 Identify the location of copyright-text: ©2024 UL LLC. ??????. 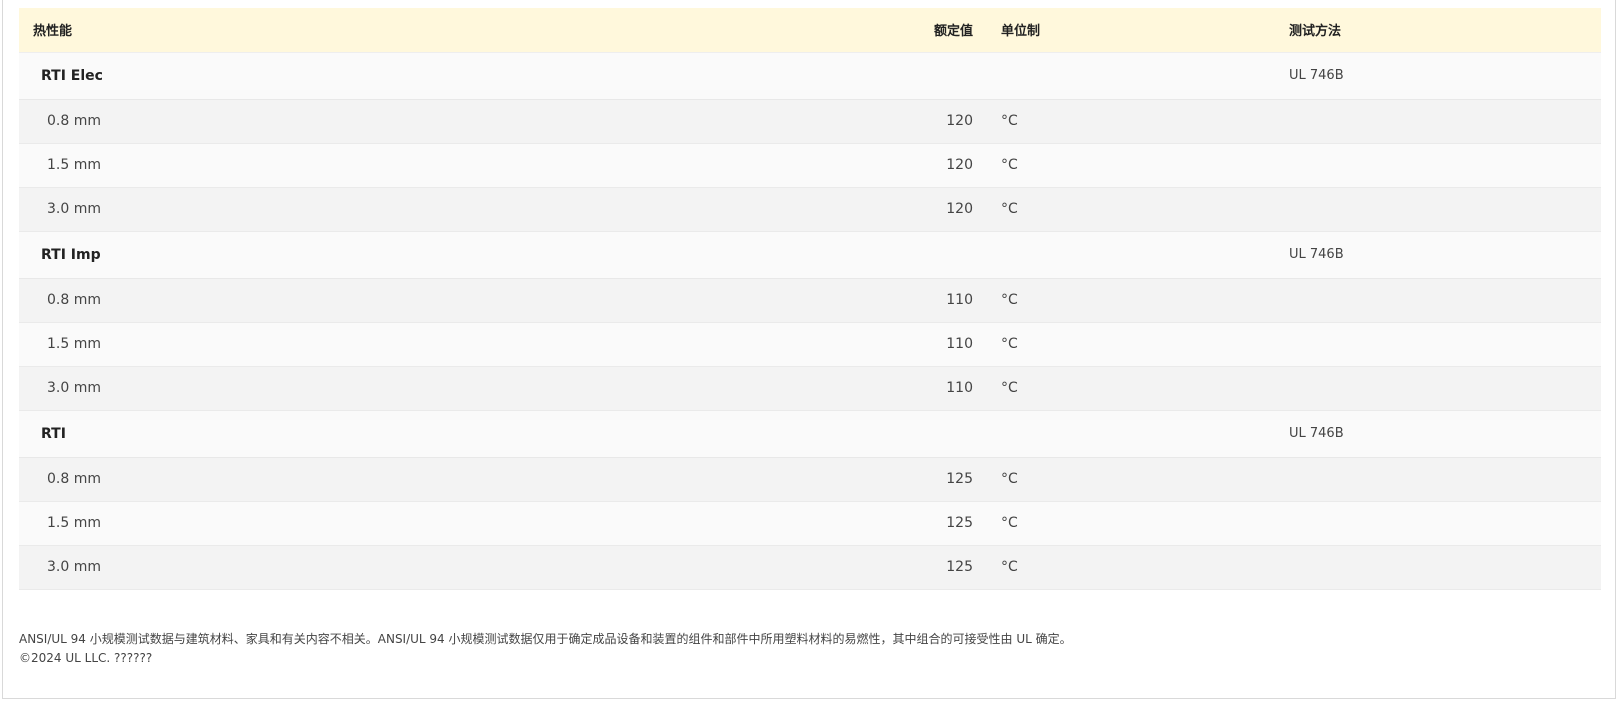
(86, 658).